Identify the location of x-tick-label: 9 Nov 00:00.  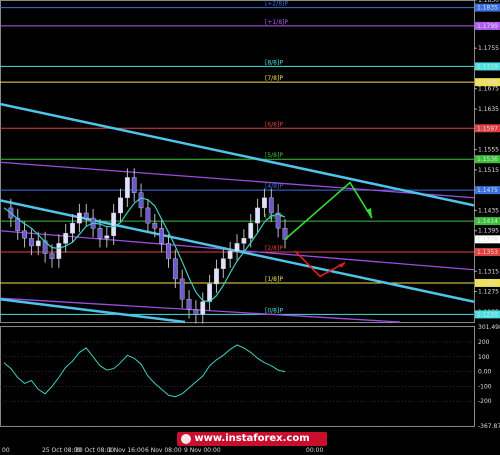
(202, 450).